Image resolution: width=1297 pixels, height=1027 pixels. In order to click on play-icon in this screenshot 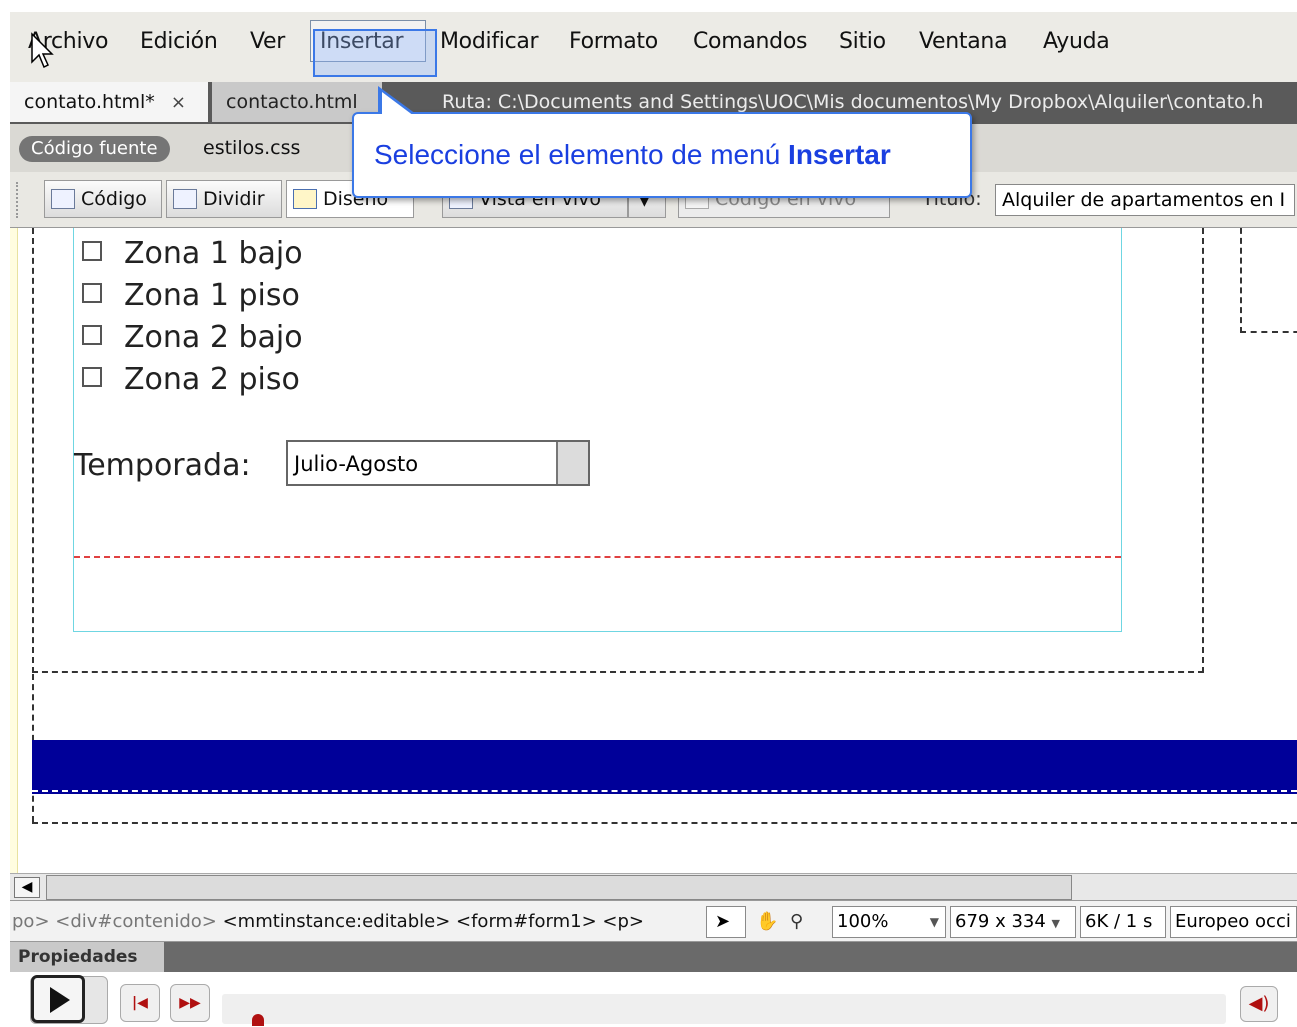, I will do `click(58, 999)`.